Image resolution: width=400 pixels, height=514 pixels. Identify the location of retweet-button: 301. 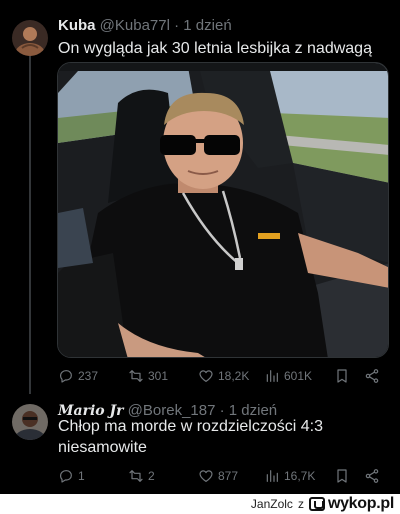
(148, 376).